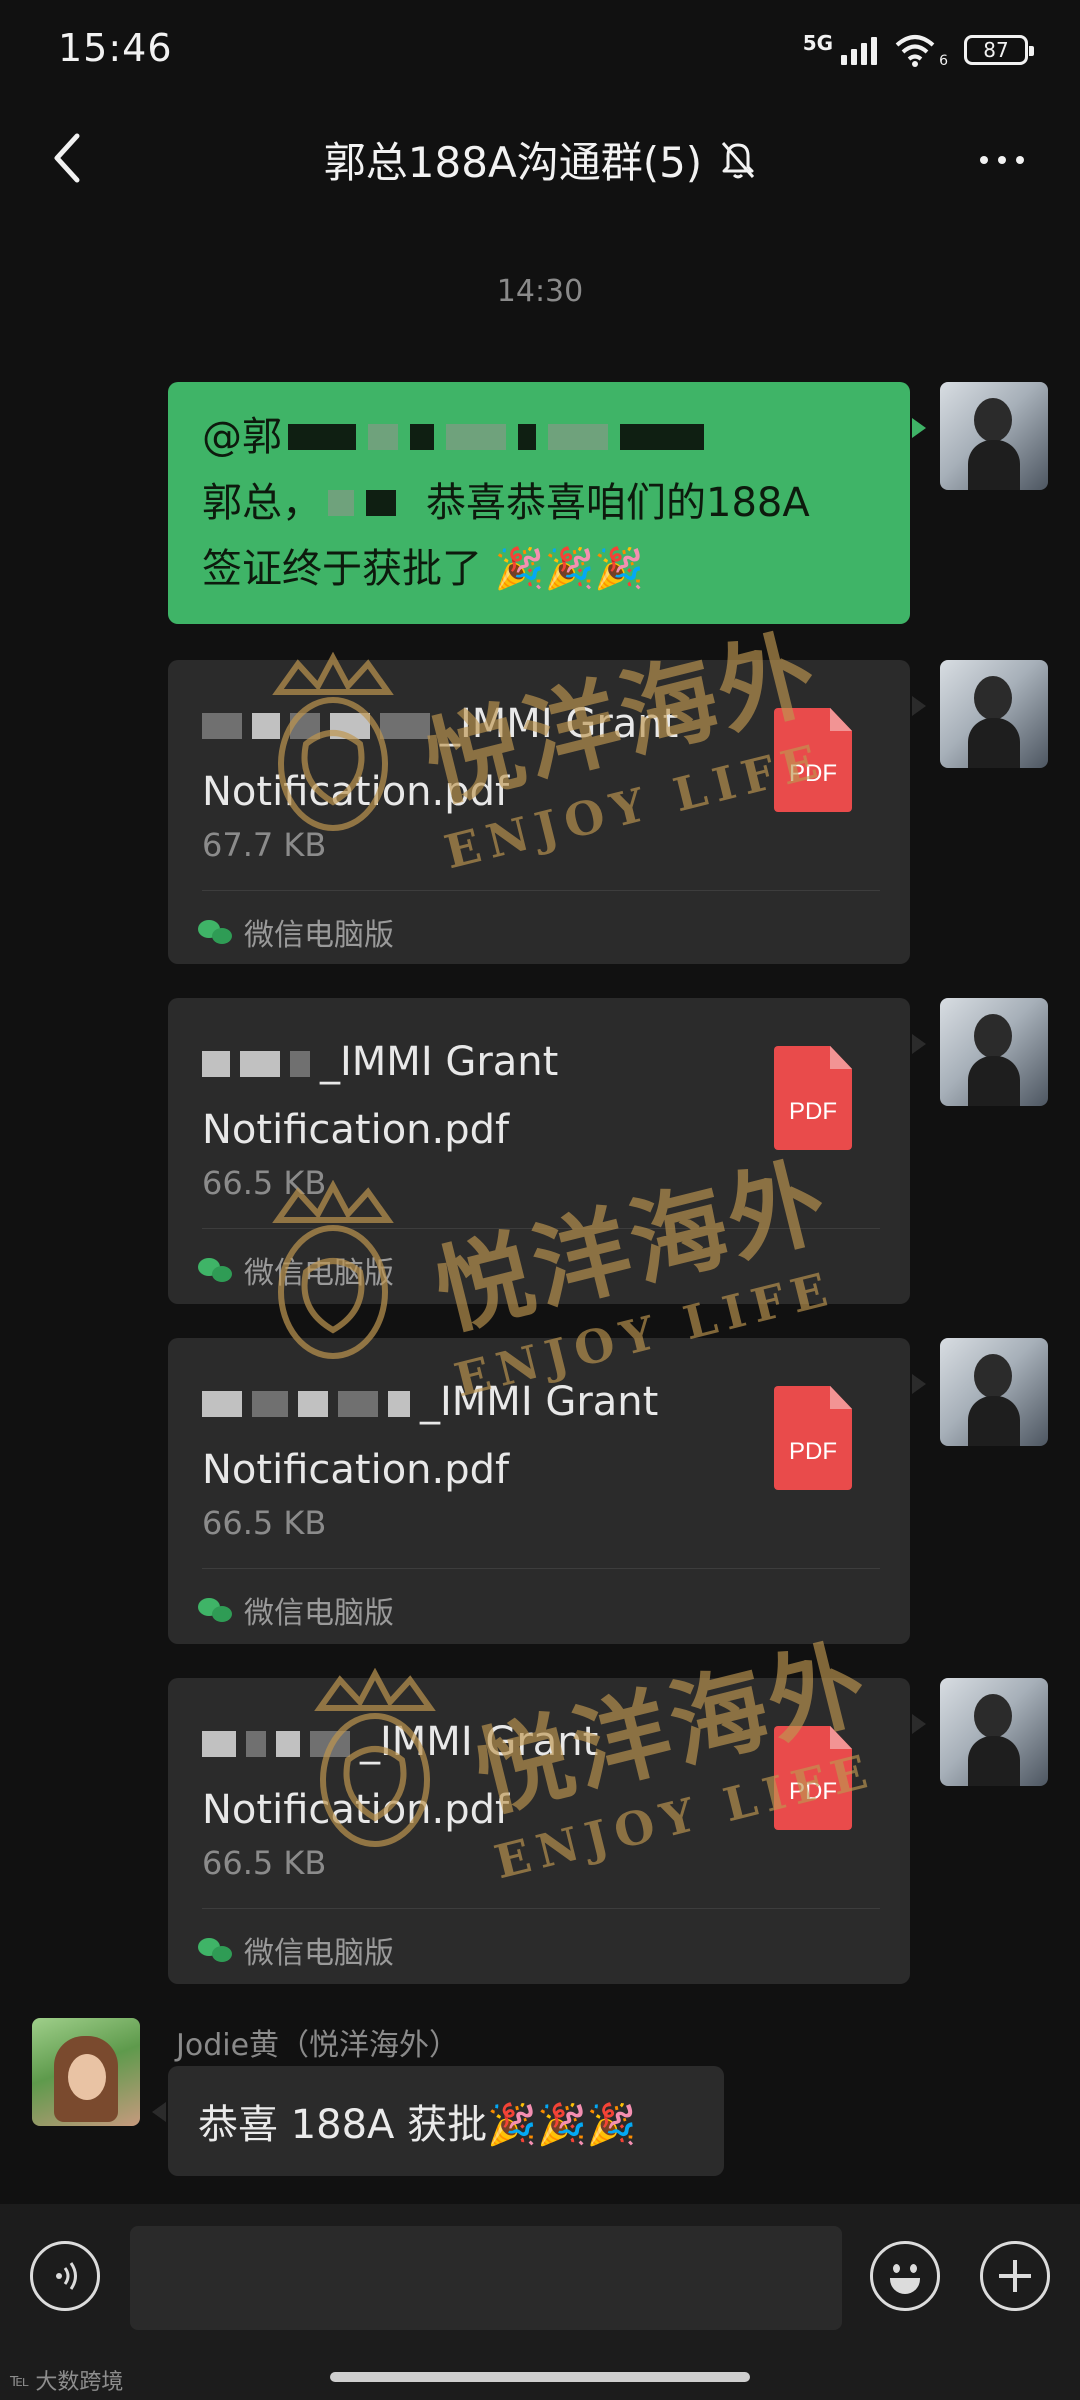 This screenshot has height=2400, width=1080. Describe the element at coordinates (915, 51) in the screenshot. I see `wifi-icon` at that location.